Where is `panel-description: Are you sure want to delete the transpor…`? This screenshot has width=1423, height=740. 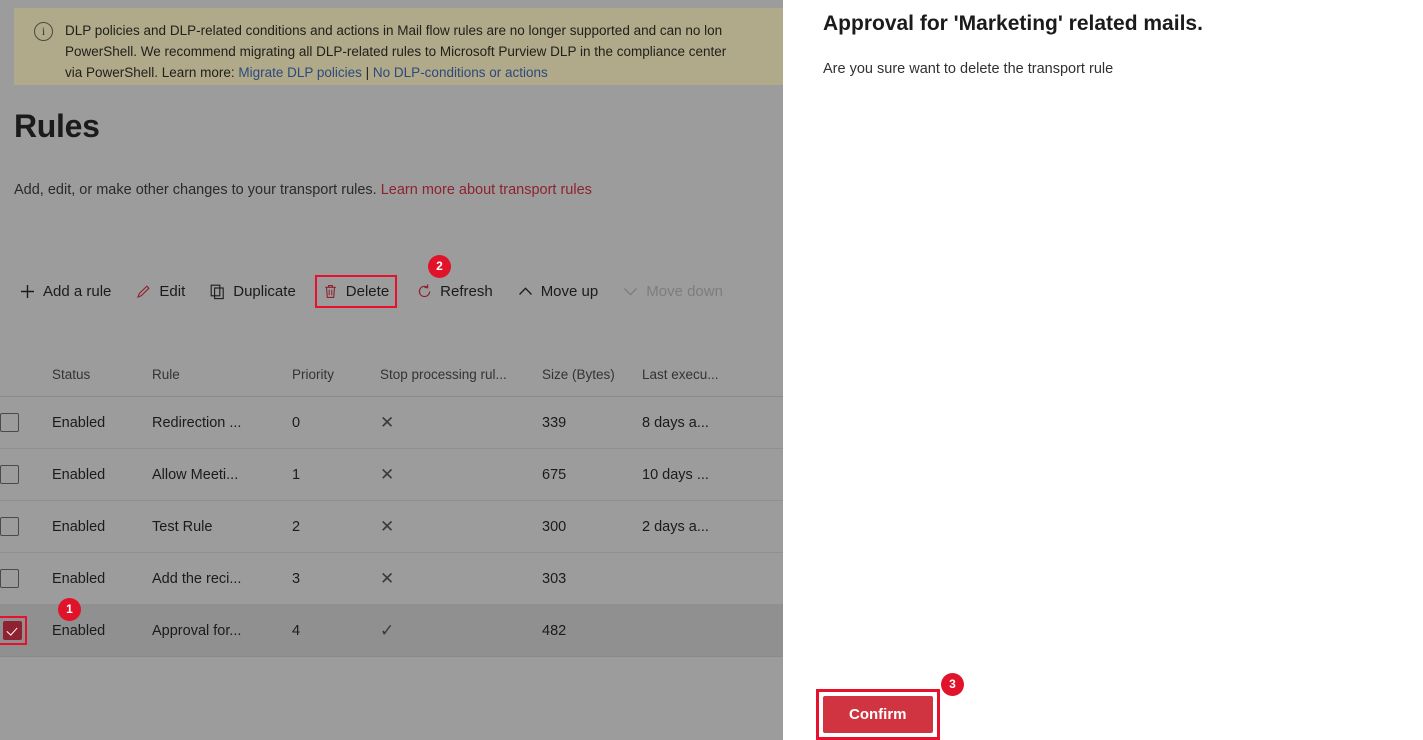
panel-description: Are you sure want to delete the transpor… is located at coordinates (968, 69).